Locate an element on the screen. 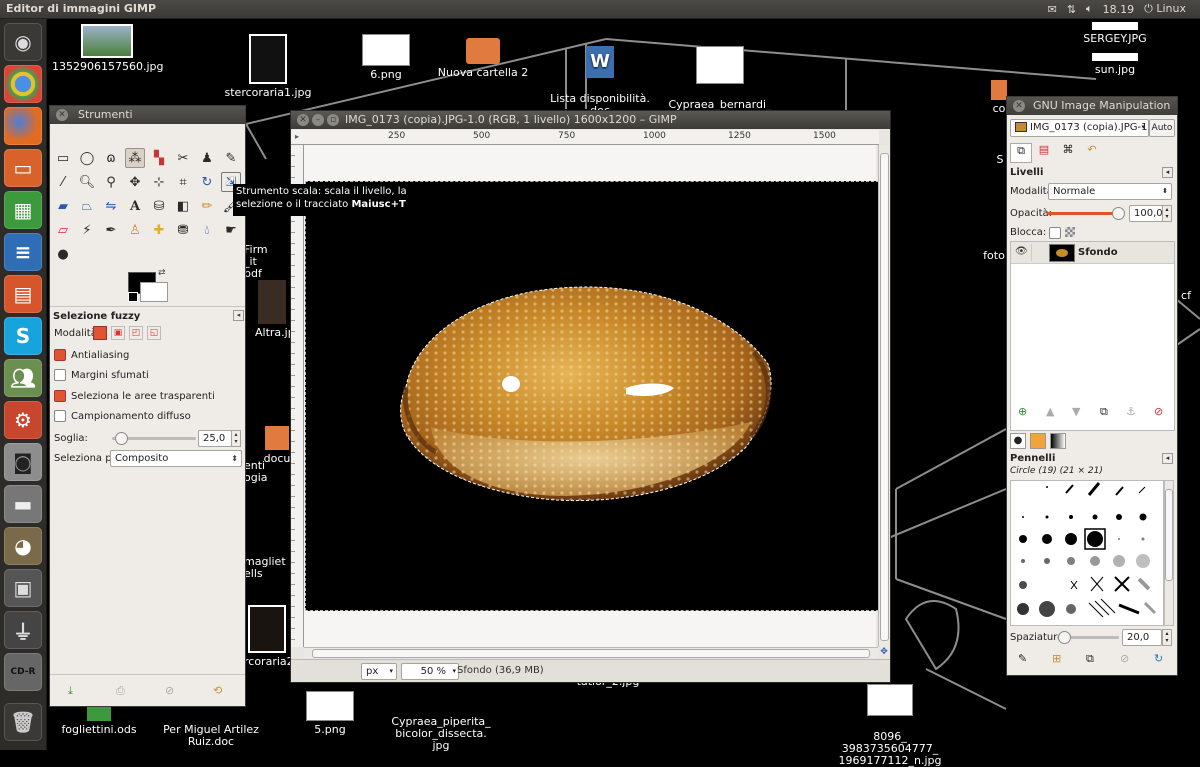 The image size is (1200, 767). toolbox-titlebar: ✕ Strumenti is located at coordinates (147, 115).